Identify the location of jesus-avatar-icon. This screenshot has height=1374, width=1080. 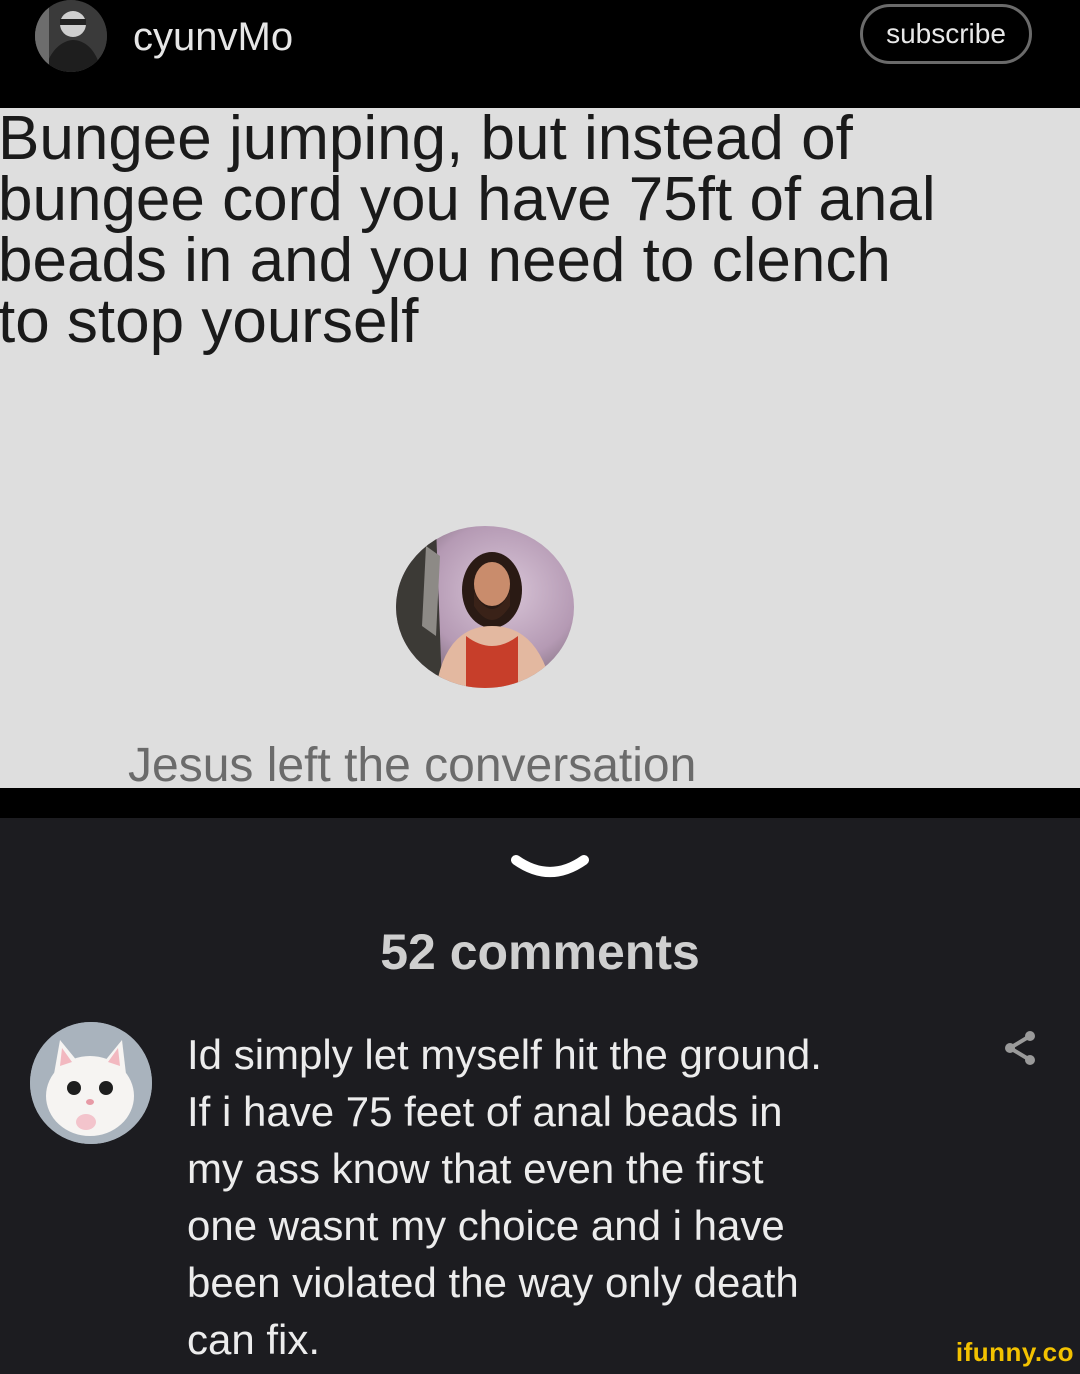
(485, 607).